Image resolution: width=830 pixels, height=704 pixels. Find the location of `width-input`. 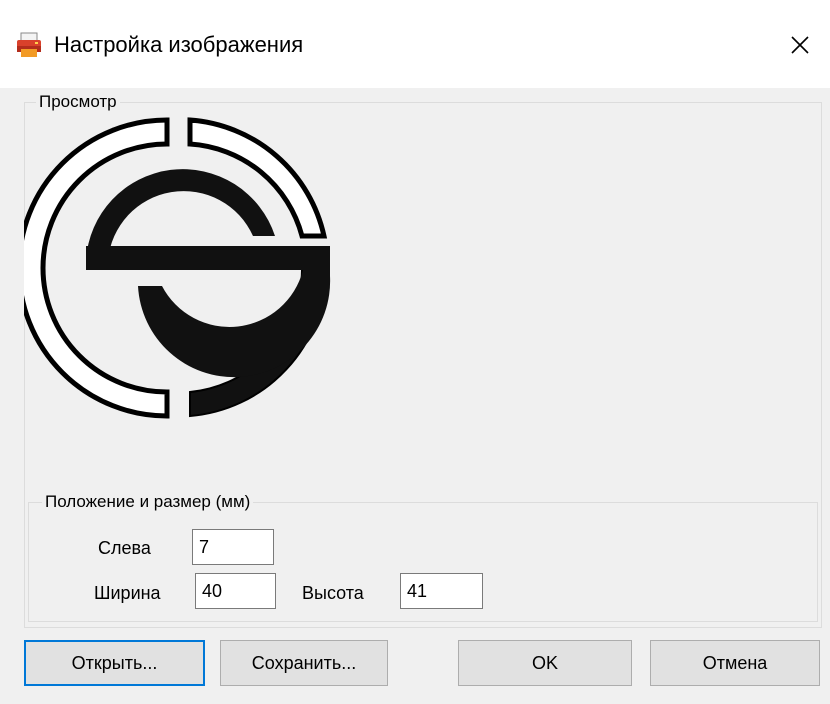

width-input is located at coordinates (235, 591).